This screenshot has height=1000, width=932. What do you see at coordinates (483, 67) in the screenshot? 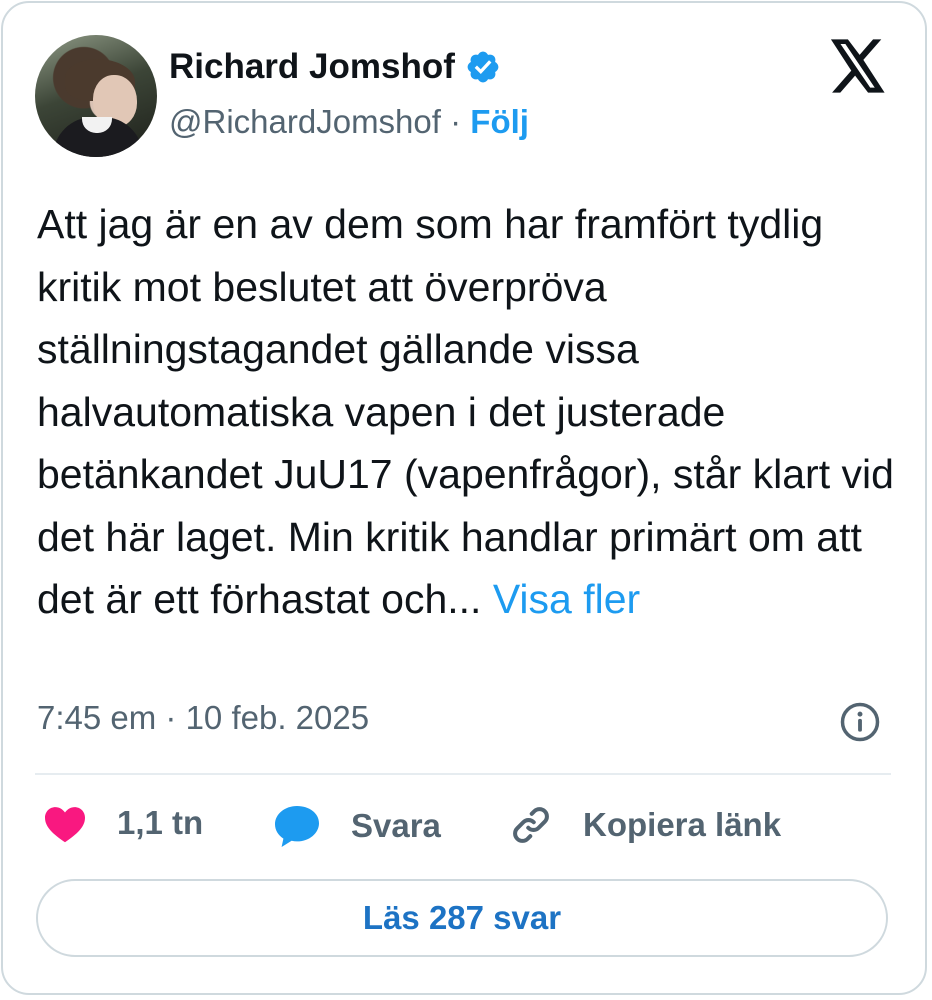
I see `verified-badge-icon` at bounding box center [483, 67].